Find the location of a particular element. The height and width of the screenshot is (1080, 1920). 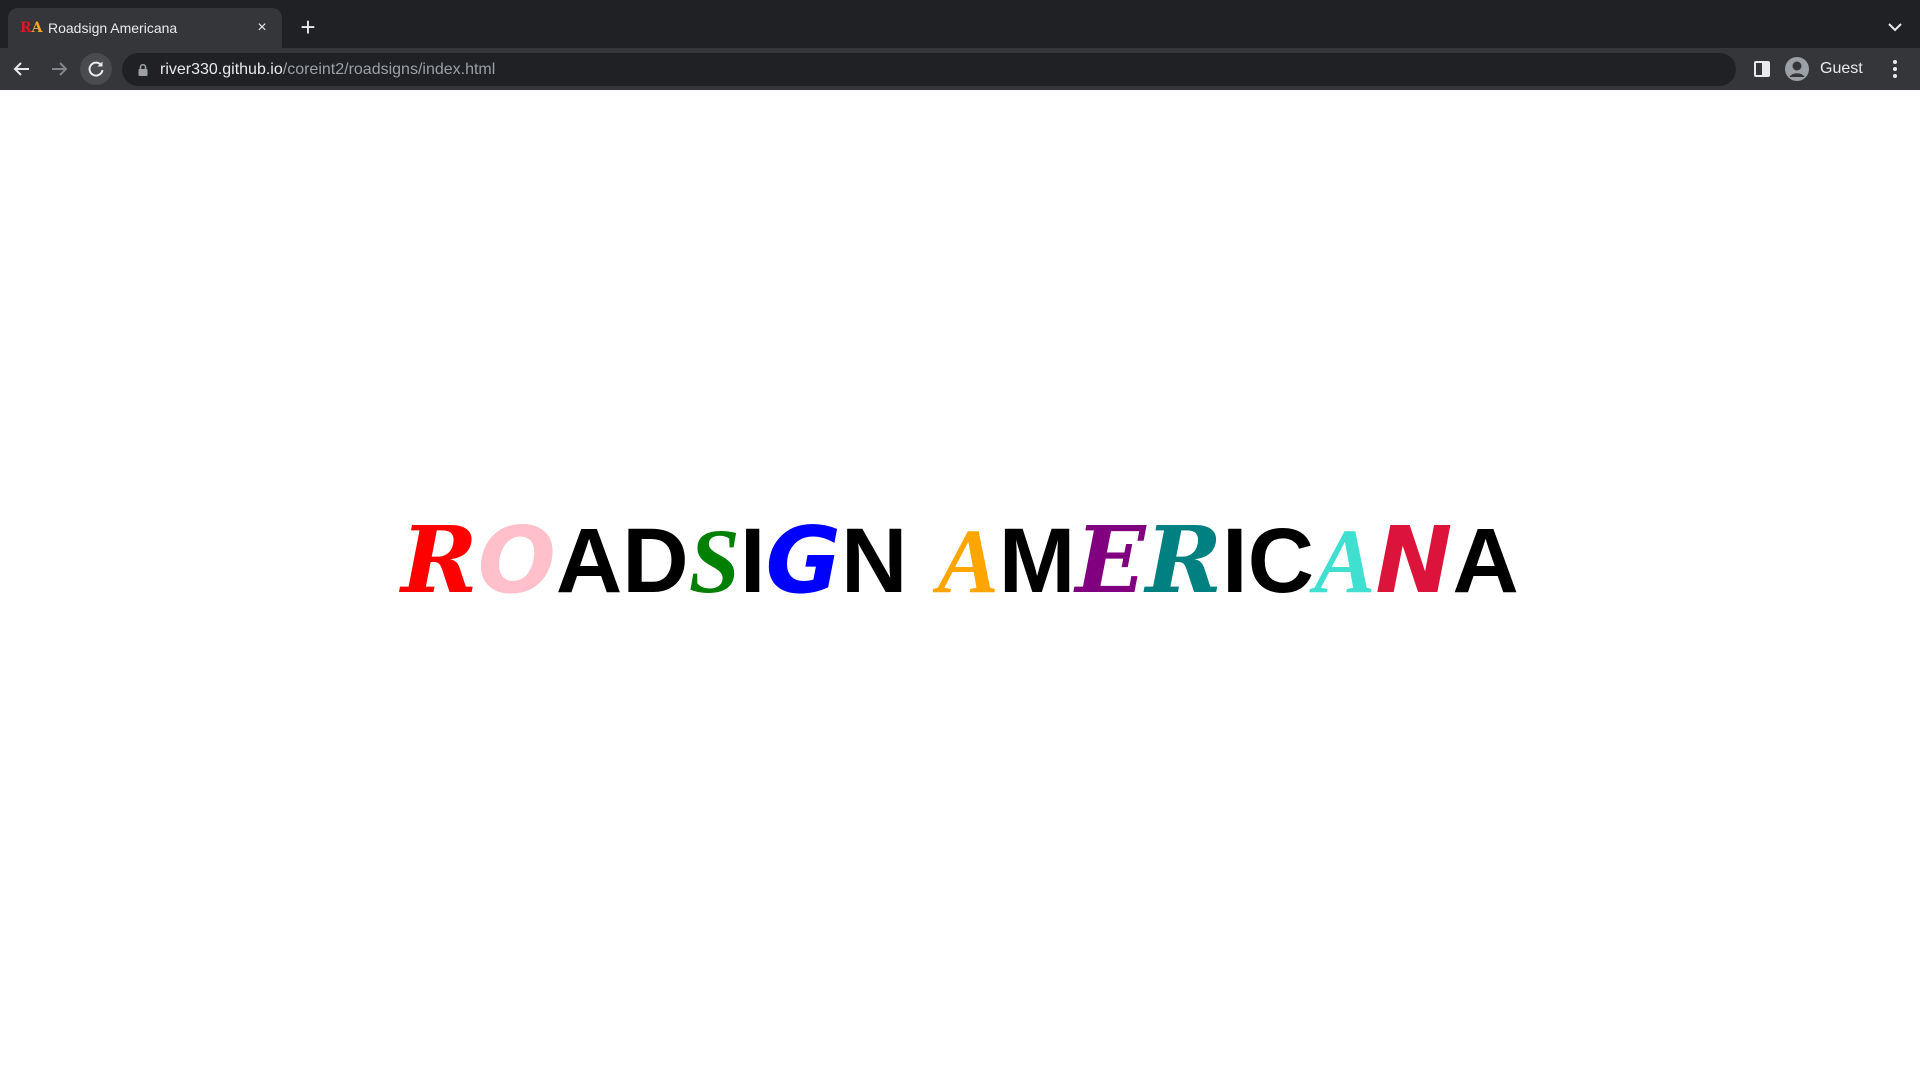

title-letter: G is located at coordinates (803, 560).